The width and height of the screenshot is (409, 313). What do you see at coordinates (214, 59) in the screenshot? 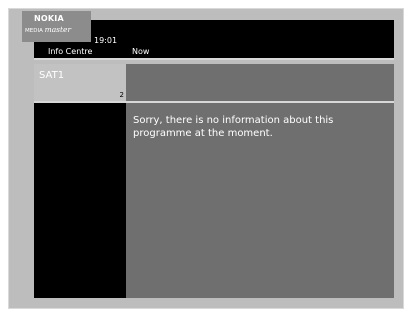
I see `header-divider` at bounding box center [214, 59].